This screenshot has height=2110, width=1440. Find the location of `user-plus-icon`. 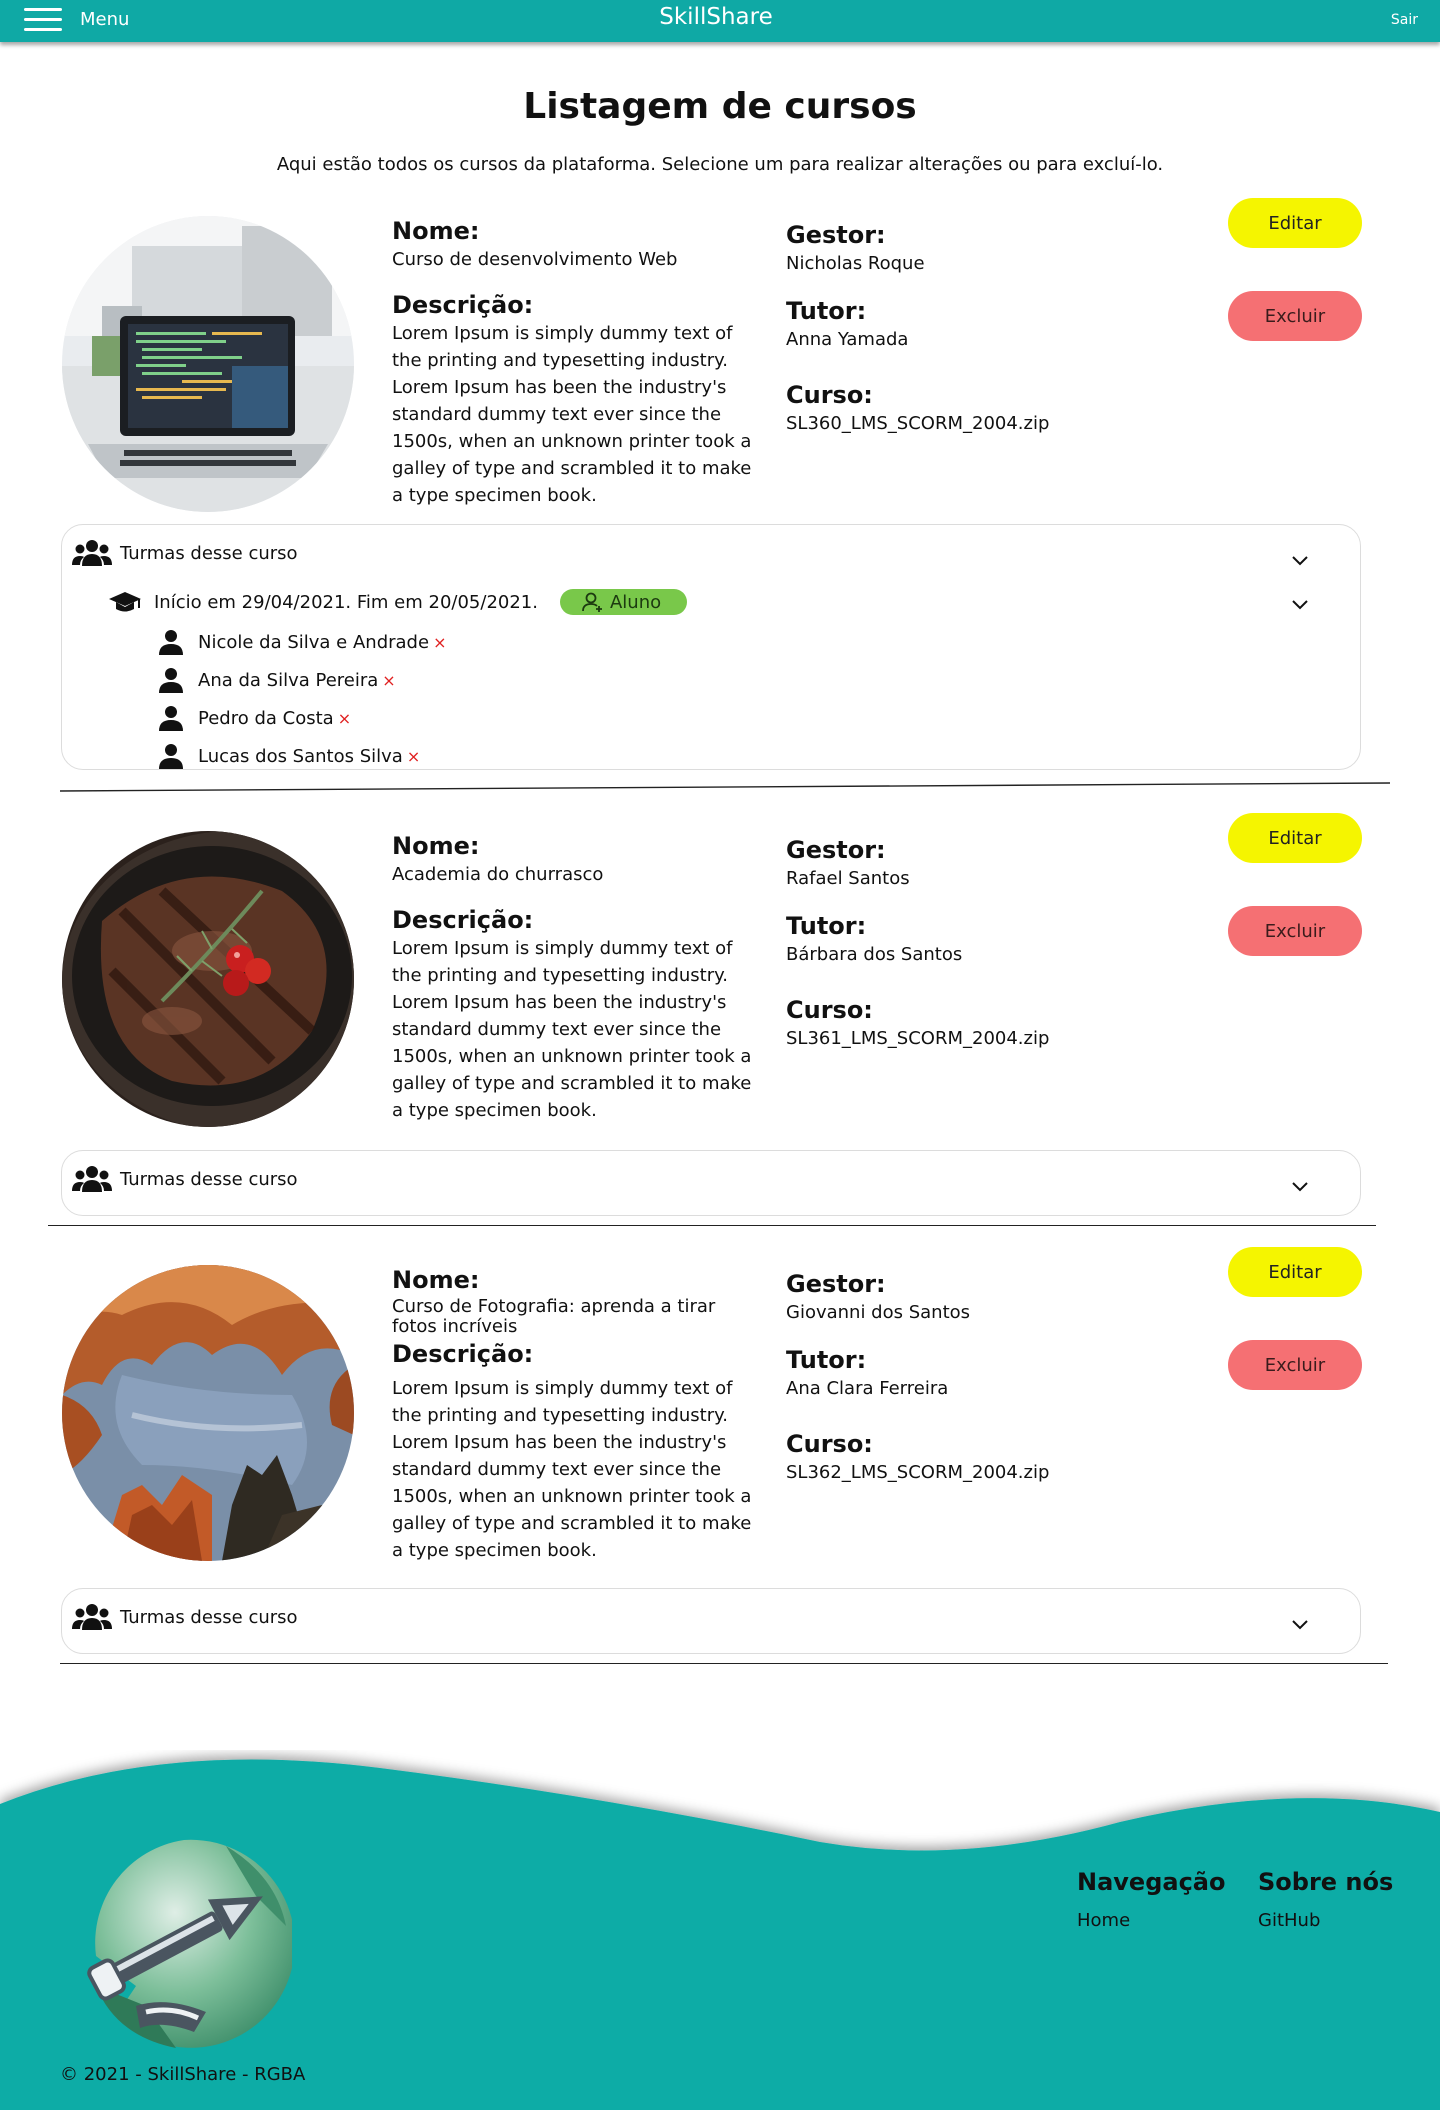

user-plus-icon is located at coordinates (592, 602).